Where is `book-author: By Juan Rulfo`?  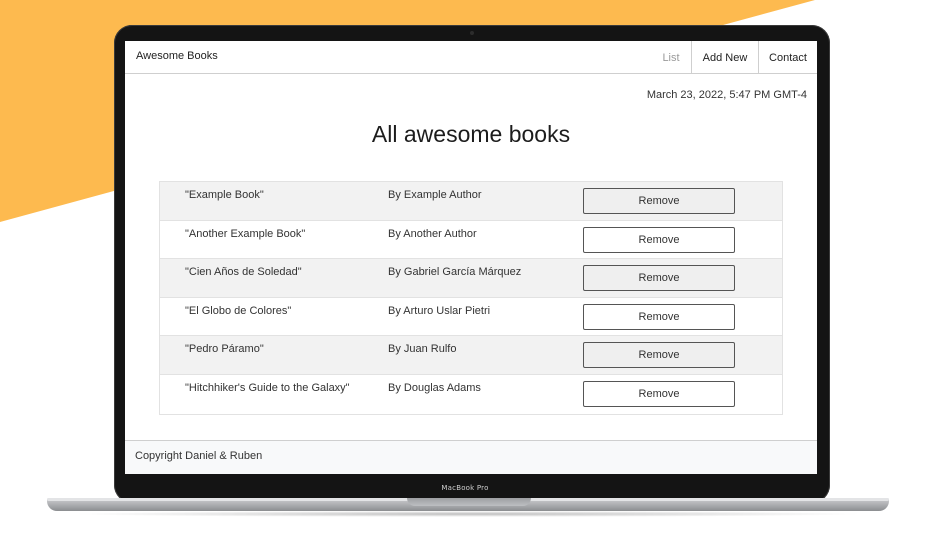 book-author: By Juan Rulfo is located at coordinates (422, 349).